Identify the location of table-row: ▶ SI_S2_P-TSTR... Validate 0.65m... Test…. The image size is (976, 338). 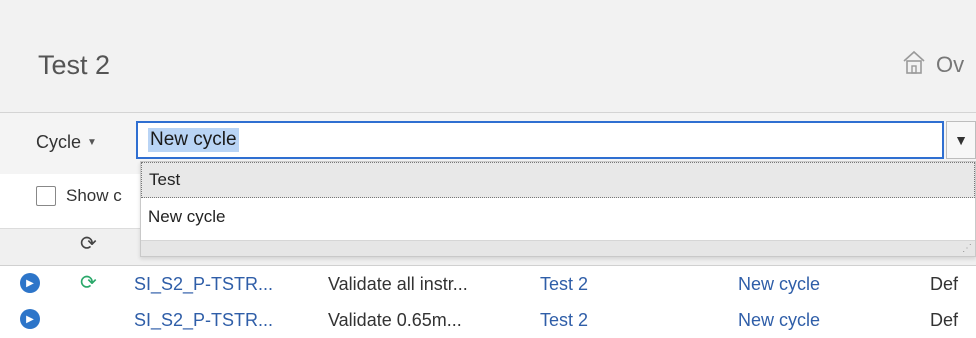
(488, 320).